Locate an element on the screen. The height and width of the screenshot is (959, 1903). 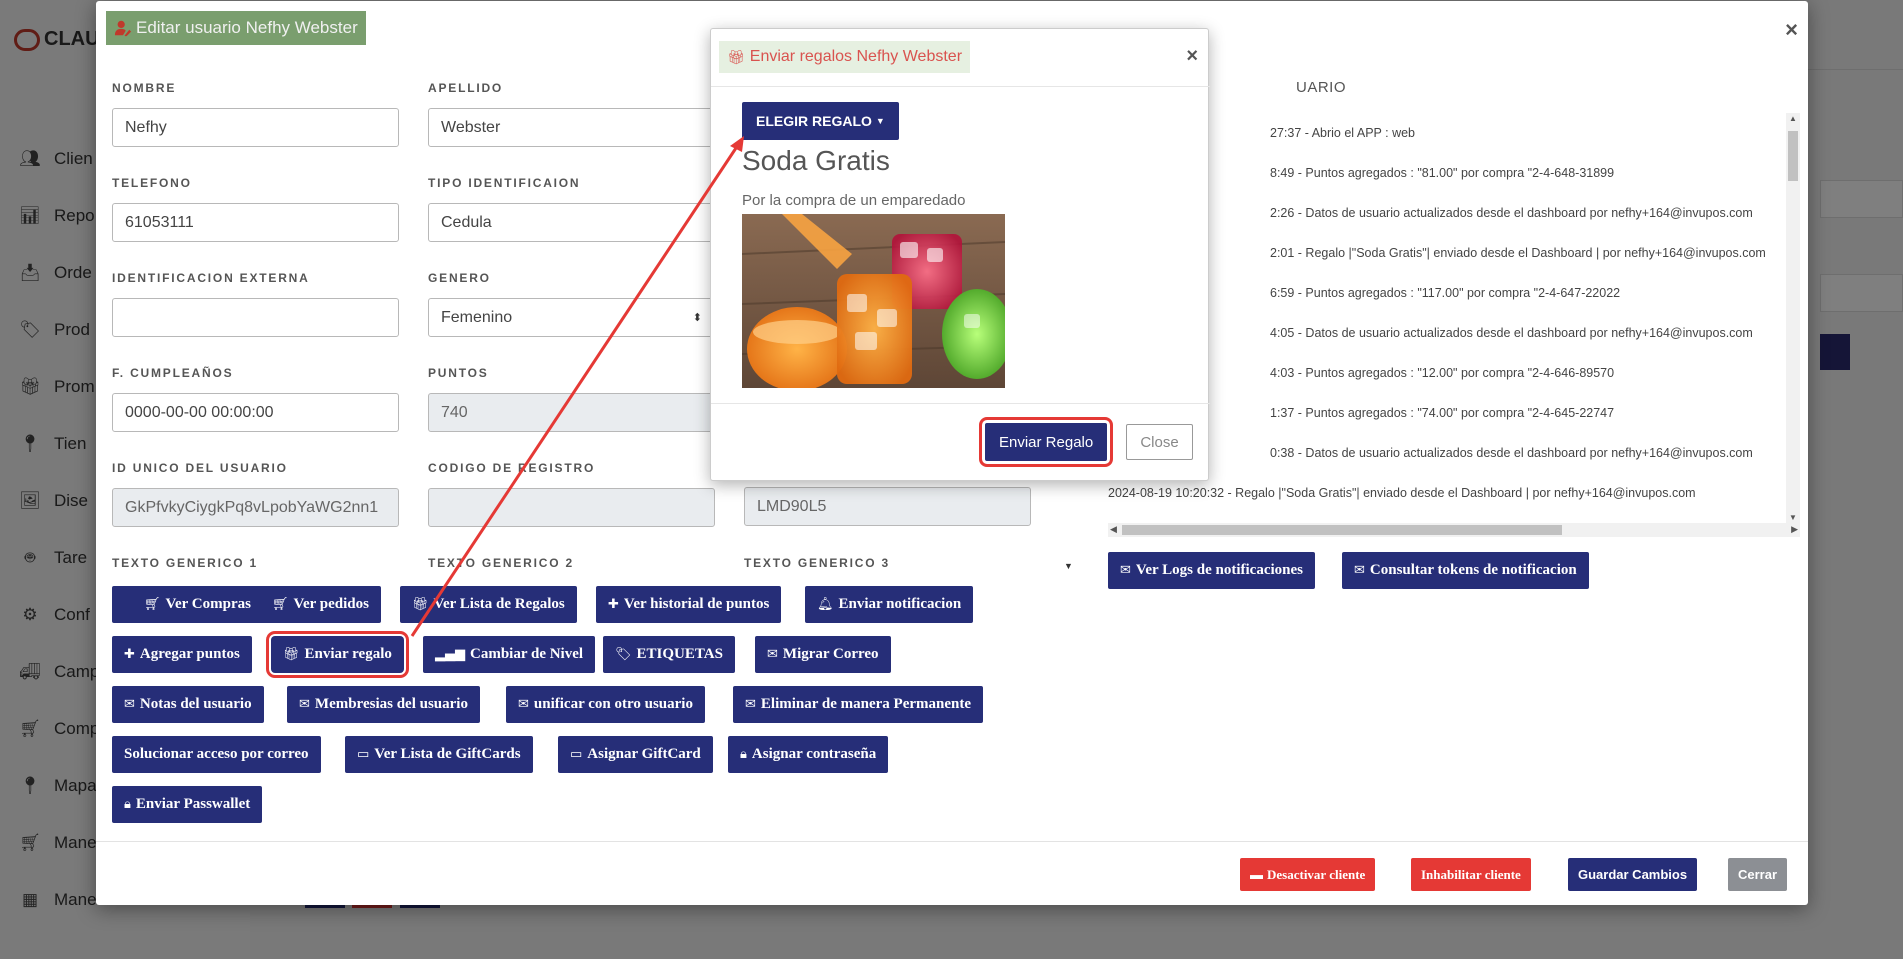
label-telefono: TELEFONO is located at coordinates (152, 183).